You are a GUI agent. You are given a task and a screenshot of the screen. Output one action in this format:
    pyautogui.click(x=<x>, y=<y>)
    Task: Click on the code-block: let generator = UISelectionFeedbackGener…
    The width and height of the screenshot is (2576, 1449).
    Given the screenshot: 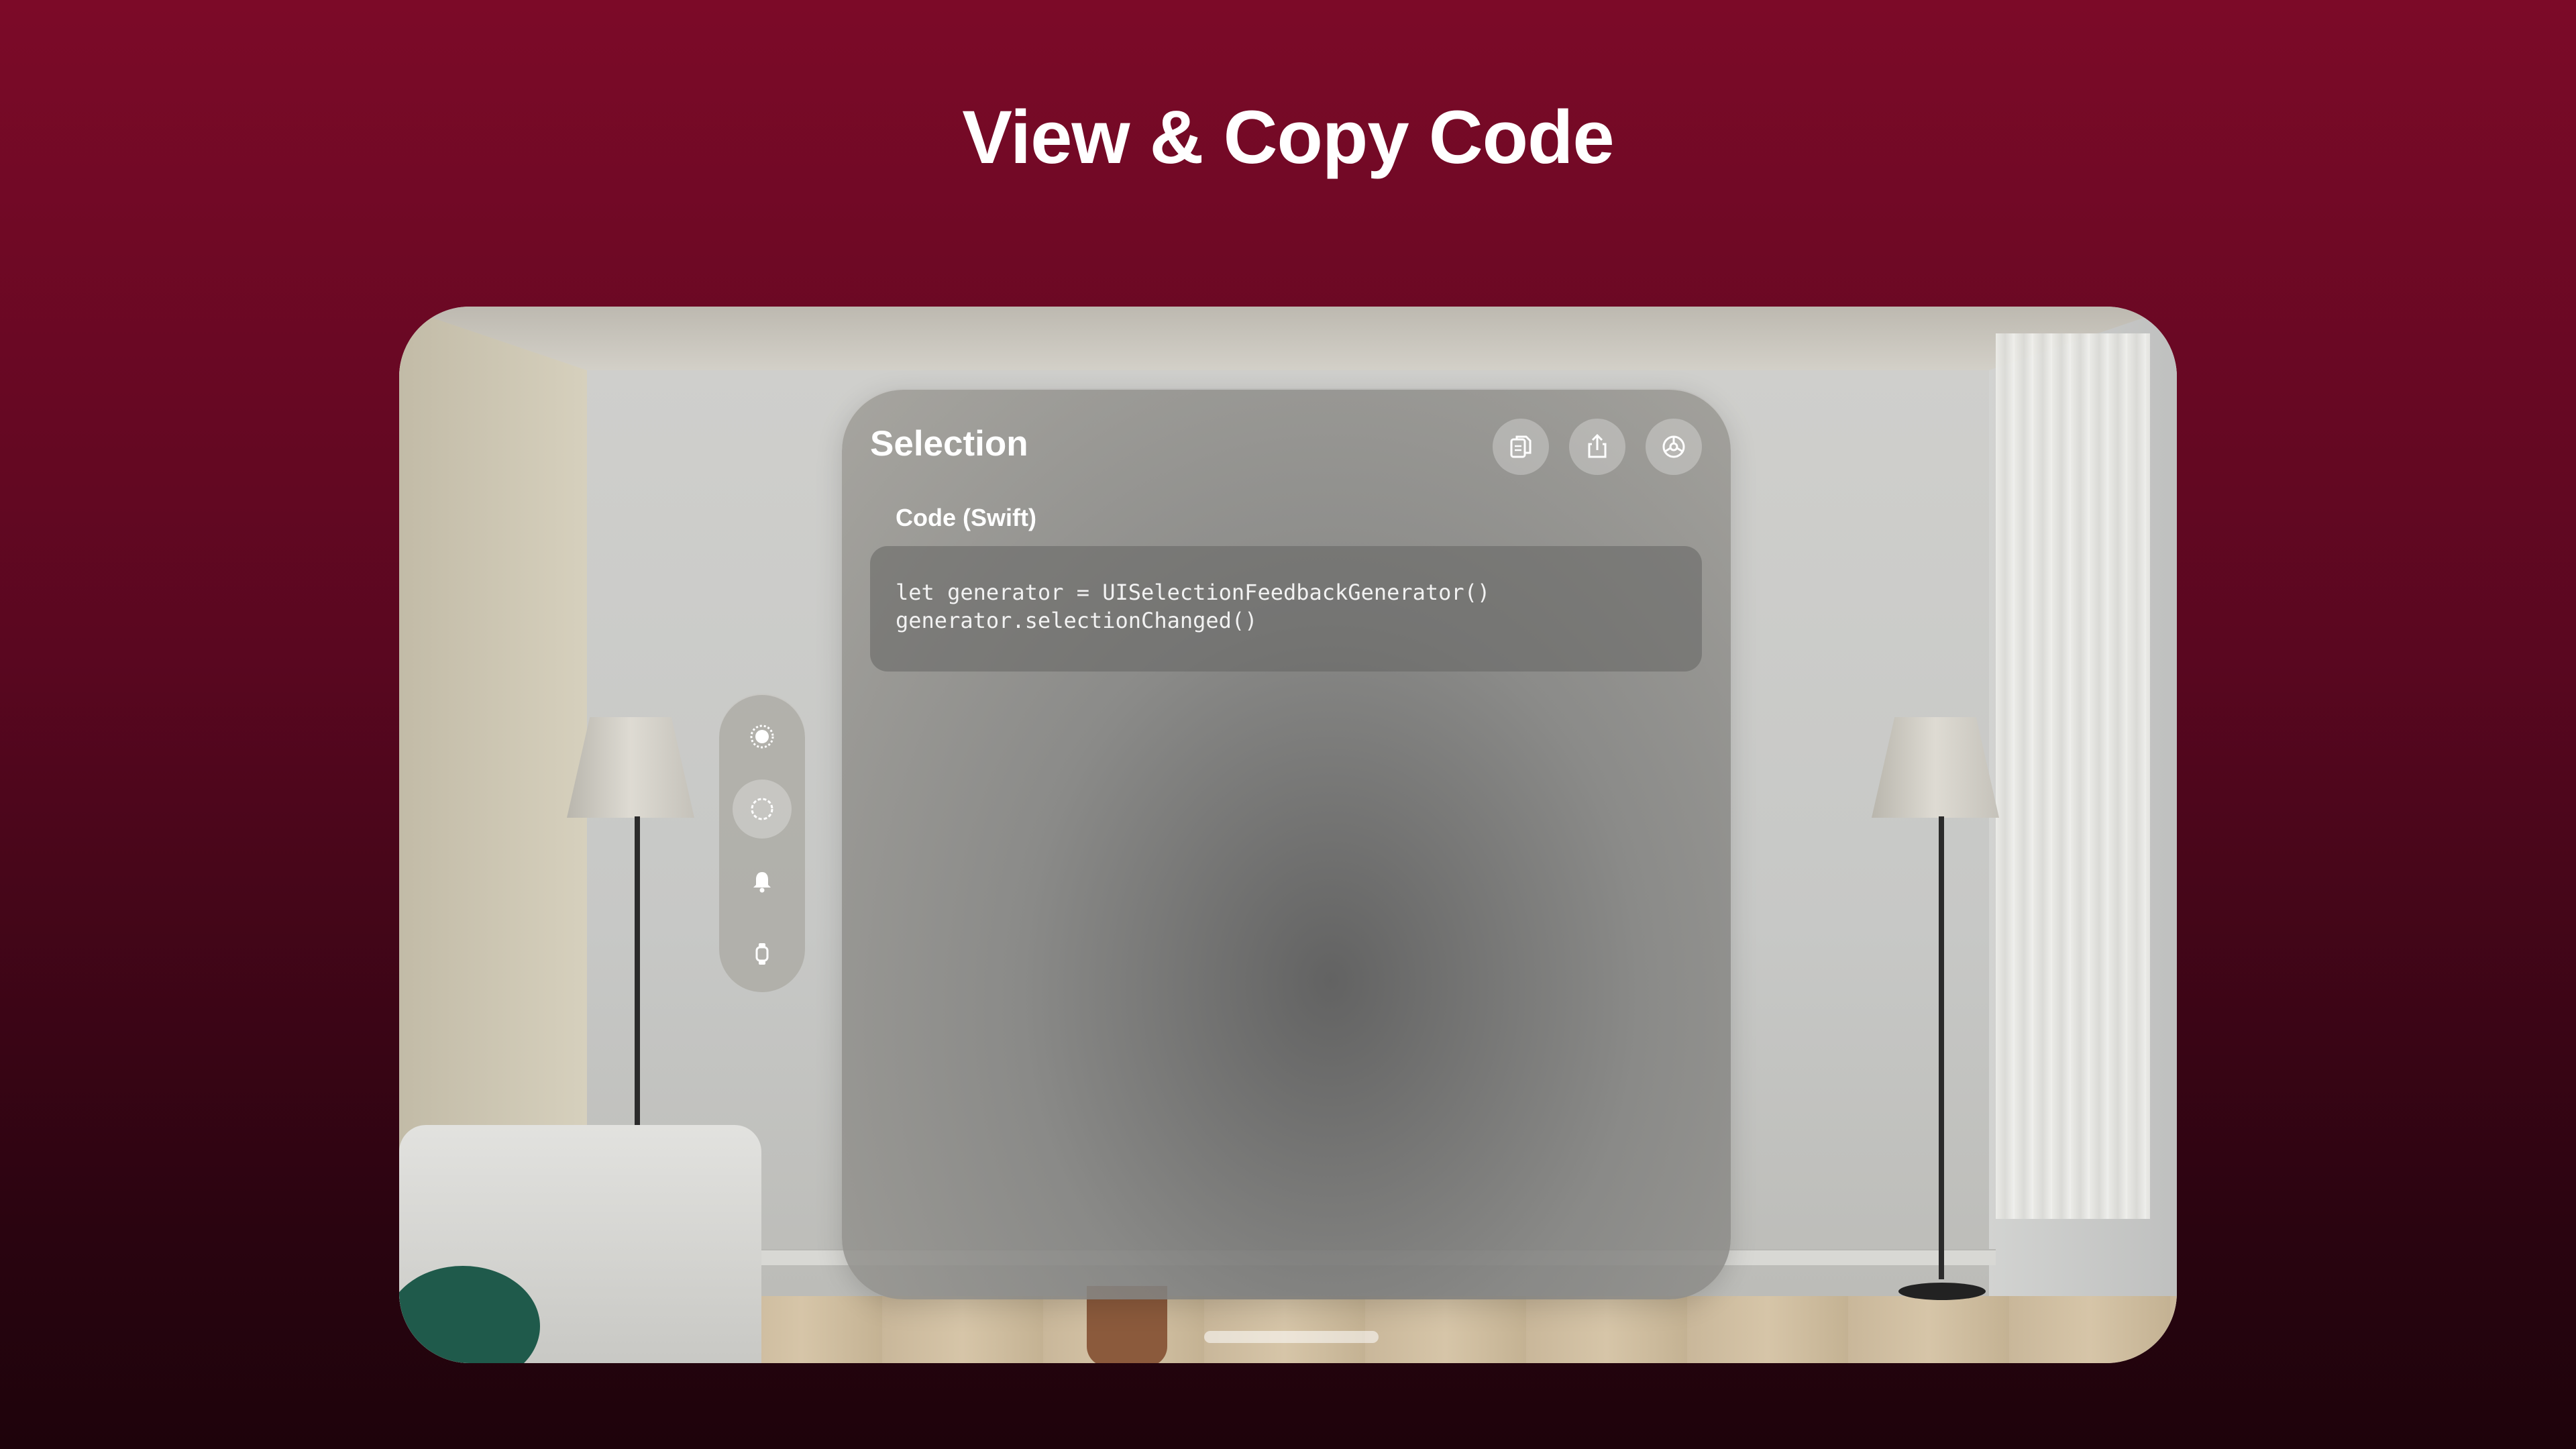 What is the action you would take?
    pyautogui.click(x=1286, y=609)
    